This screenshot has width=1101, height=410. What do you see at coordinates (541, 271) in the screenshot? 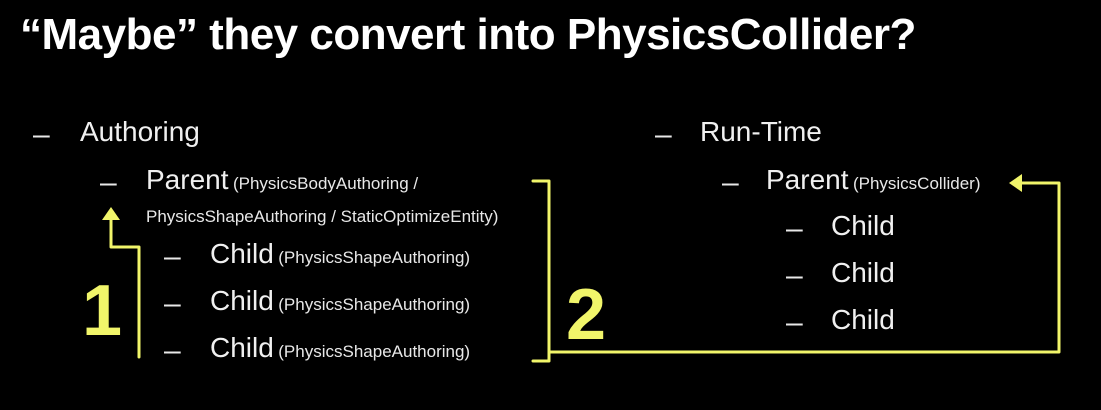
I see `authoring-bracket` at bounding box center [541, 271].